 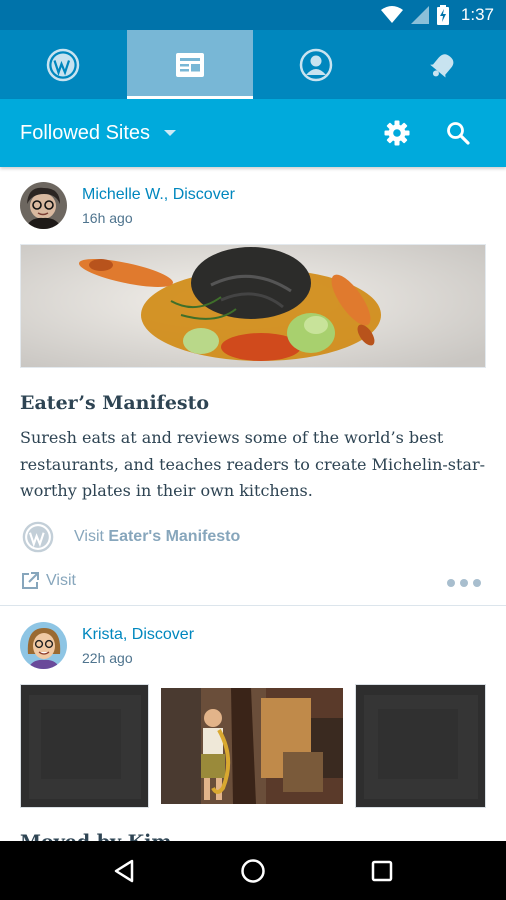 I want to click on visit-label: Visit, so click(x=61, y=580).